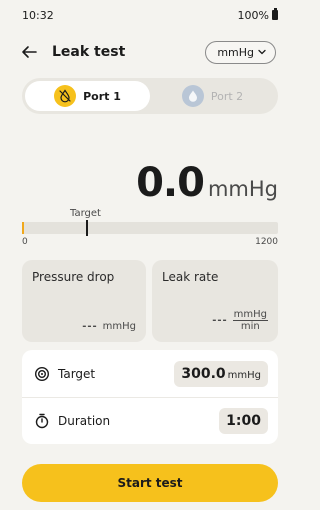 The height and width of the screenshot is (510, 320). What do you see at coordinates (84, 301) in the screenshot?
I see `pressure-drop-card: Pressure drop --- mmHg` at bounding box center [84, 301].